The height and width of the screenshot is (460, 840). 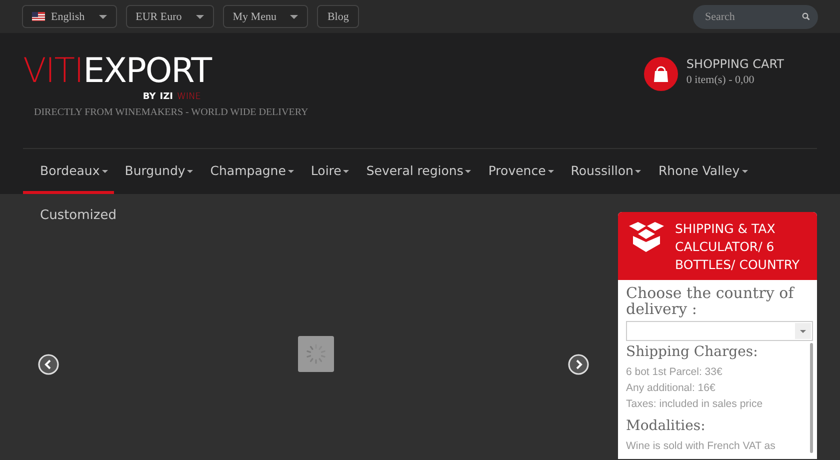 I want to click on search-input: Search, so click(x=752, y=17).